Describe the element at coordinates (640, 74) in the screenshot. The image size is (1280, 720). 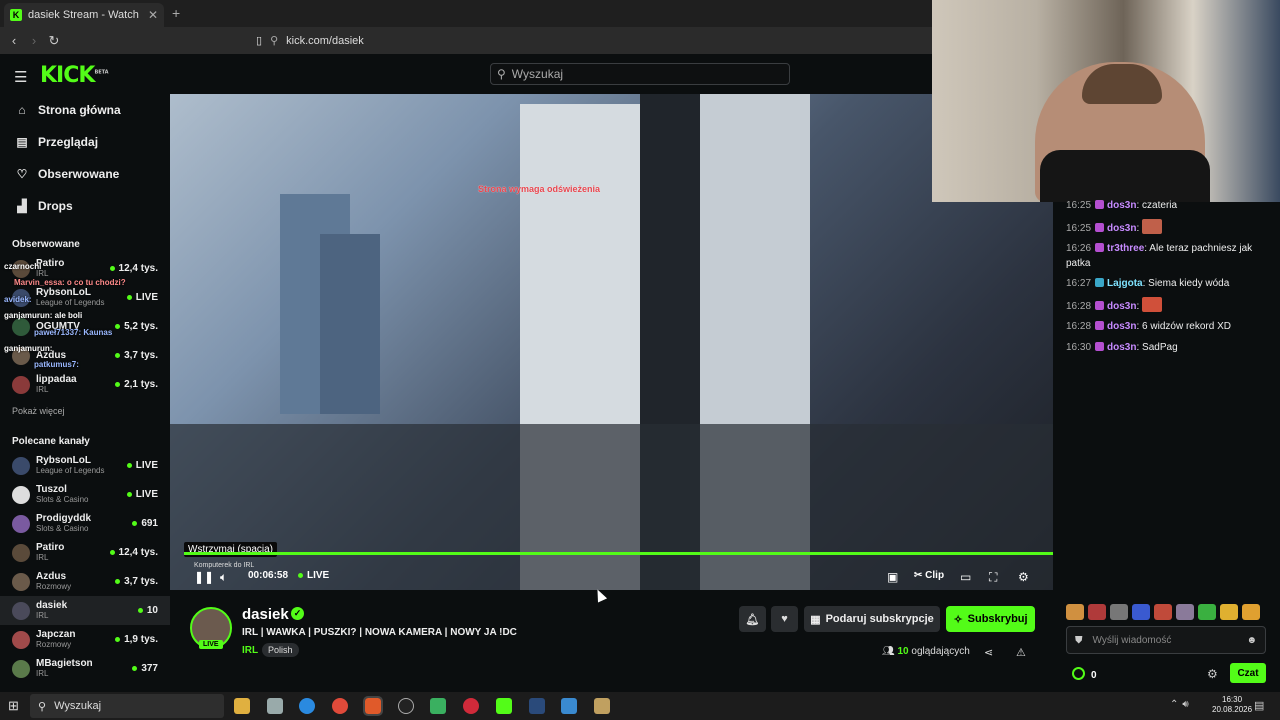
I see `search-input: ⚲ Wyszukaj` at that location.